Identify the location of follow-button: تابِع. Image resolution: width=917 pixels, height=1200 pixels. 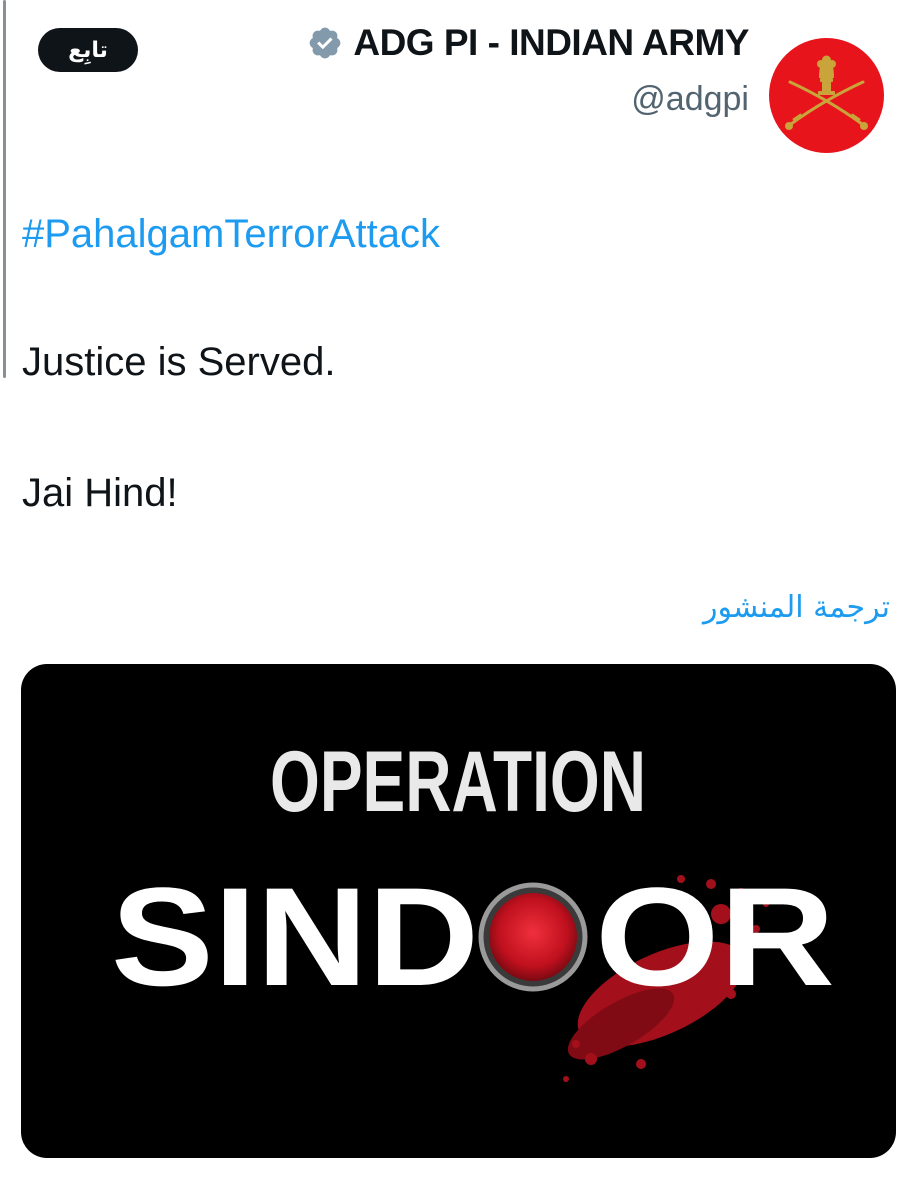
(88, 50).